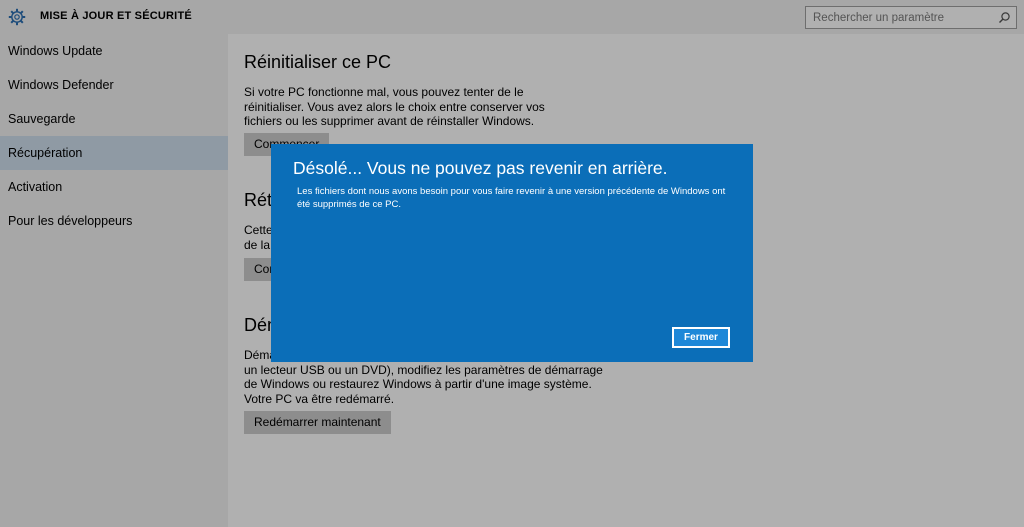  I want to click on close-button: Fermer, so click(701, 337).